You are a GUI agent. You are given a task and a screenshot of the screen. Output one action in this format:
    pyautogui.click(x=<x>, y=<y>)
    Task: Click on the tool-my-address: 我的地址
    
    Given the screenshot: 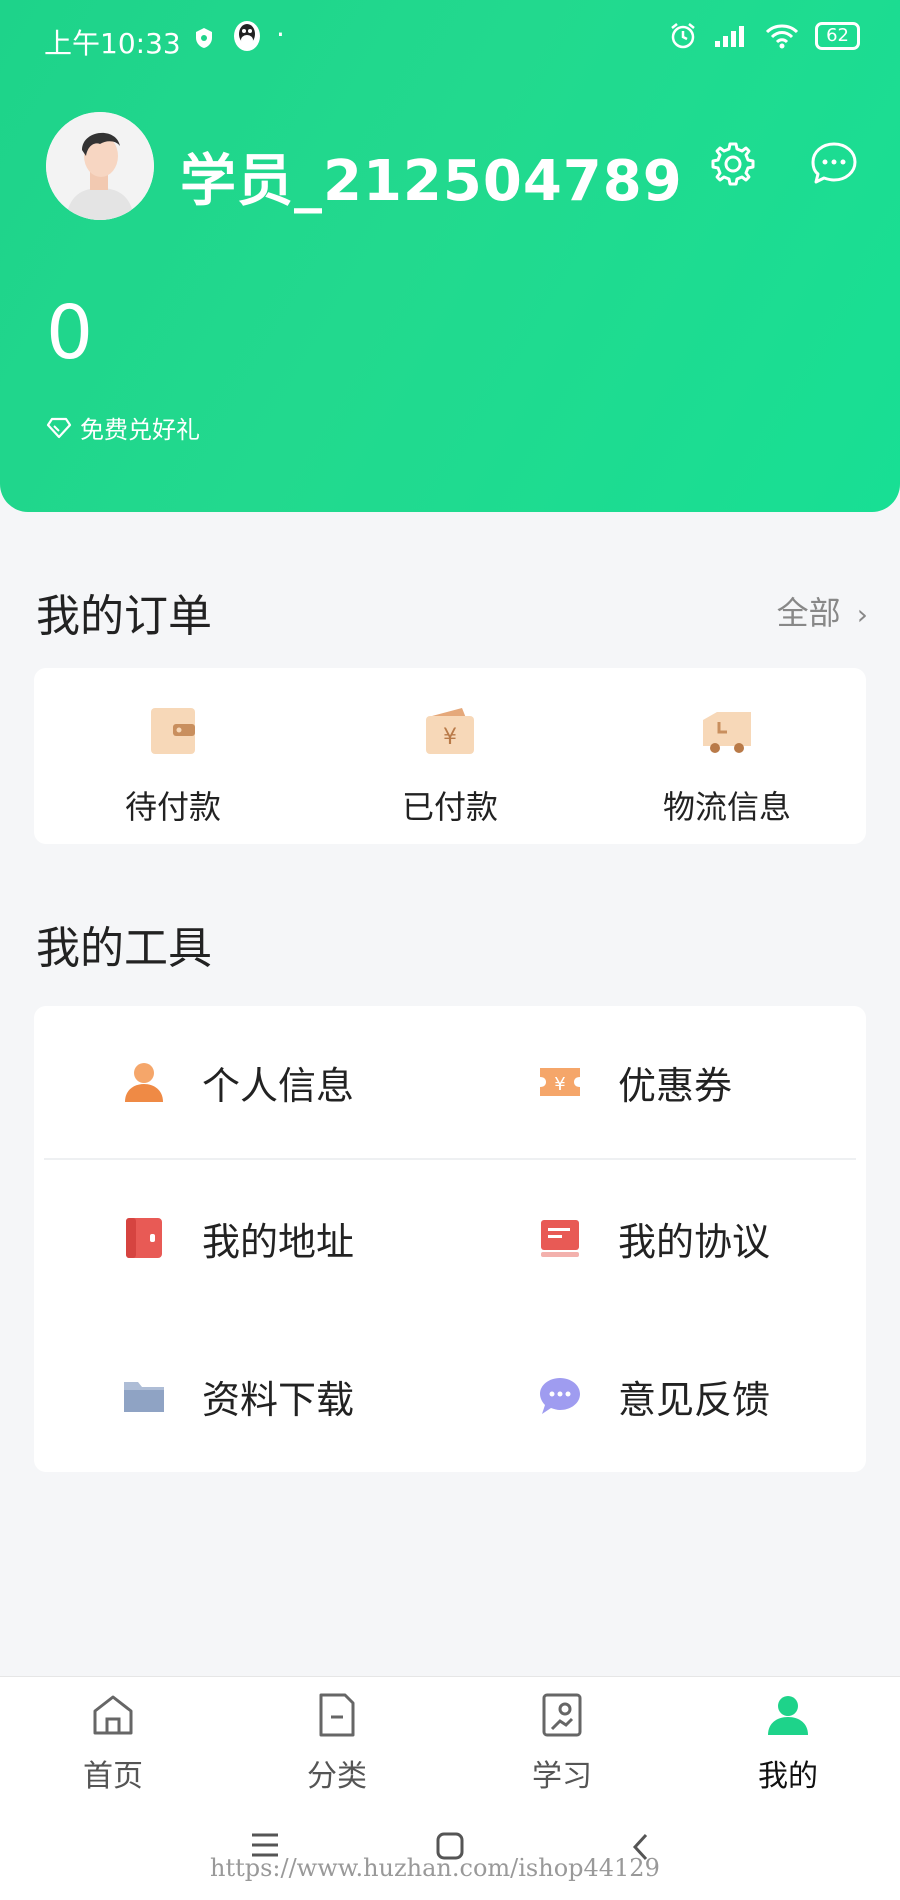 What is the action you would take?
    pyautogui.click(x=238, y=1238)
    